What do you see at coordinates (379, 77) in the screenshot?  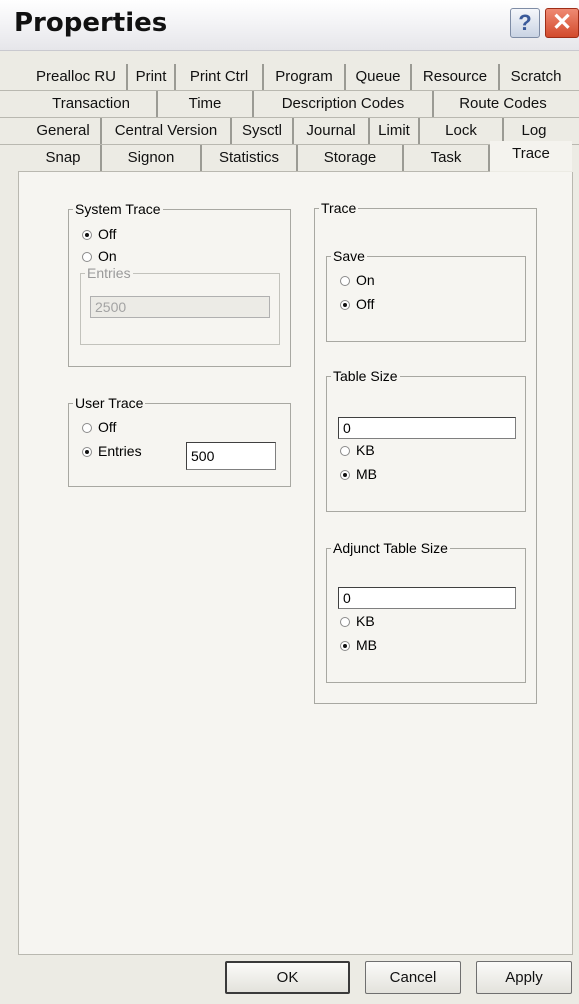 I see `tab-queue: Queue` at bounding box center [379, 77].